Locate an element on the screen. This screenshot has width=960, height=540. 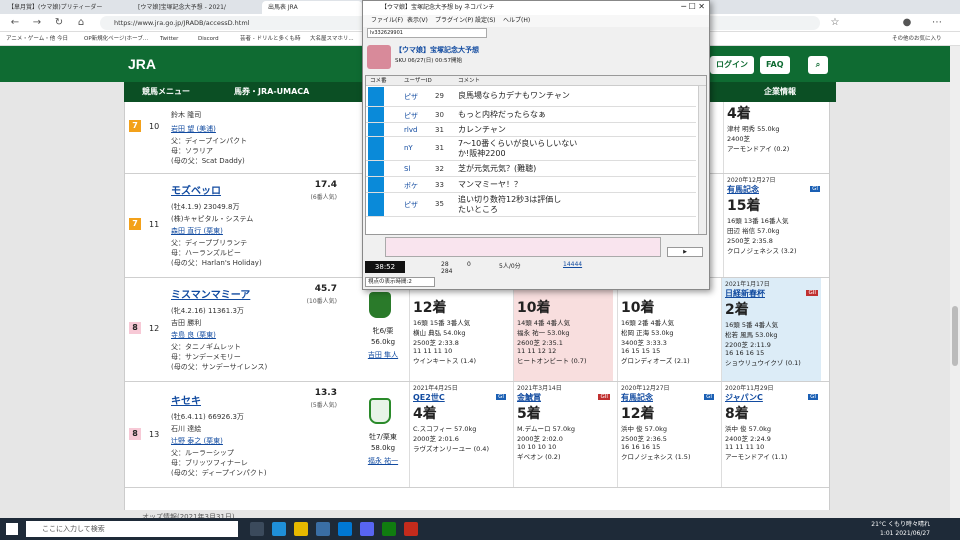
trainer-link: 森田 直行 (栗東) is located at coordinates (197, 231).